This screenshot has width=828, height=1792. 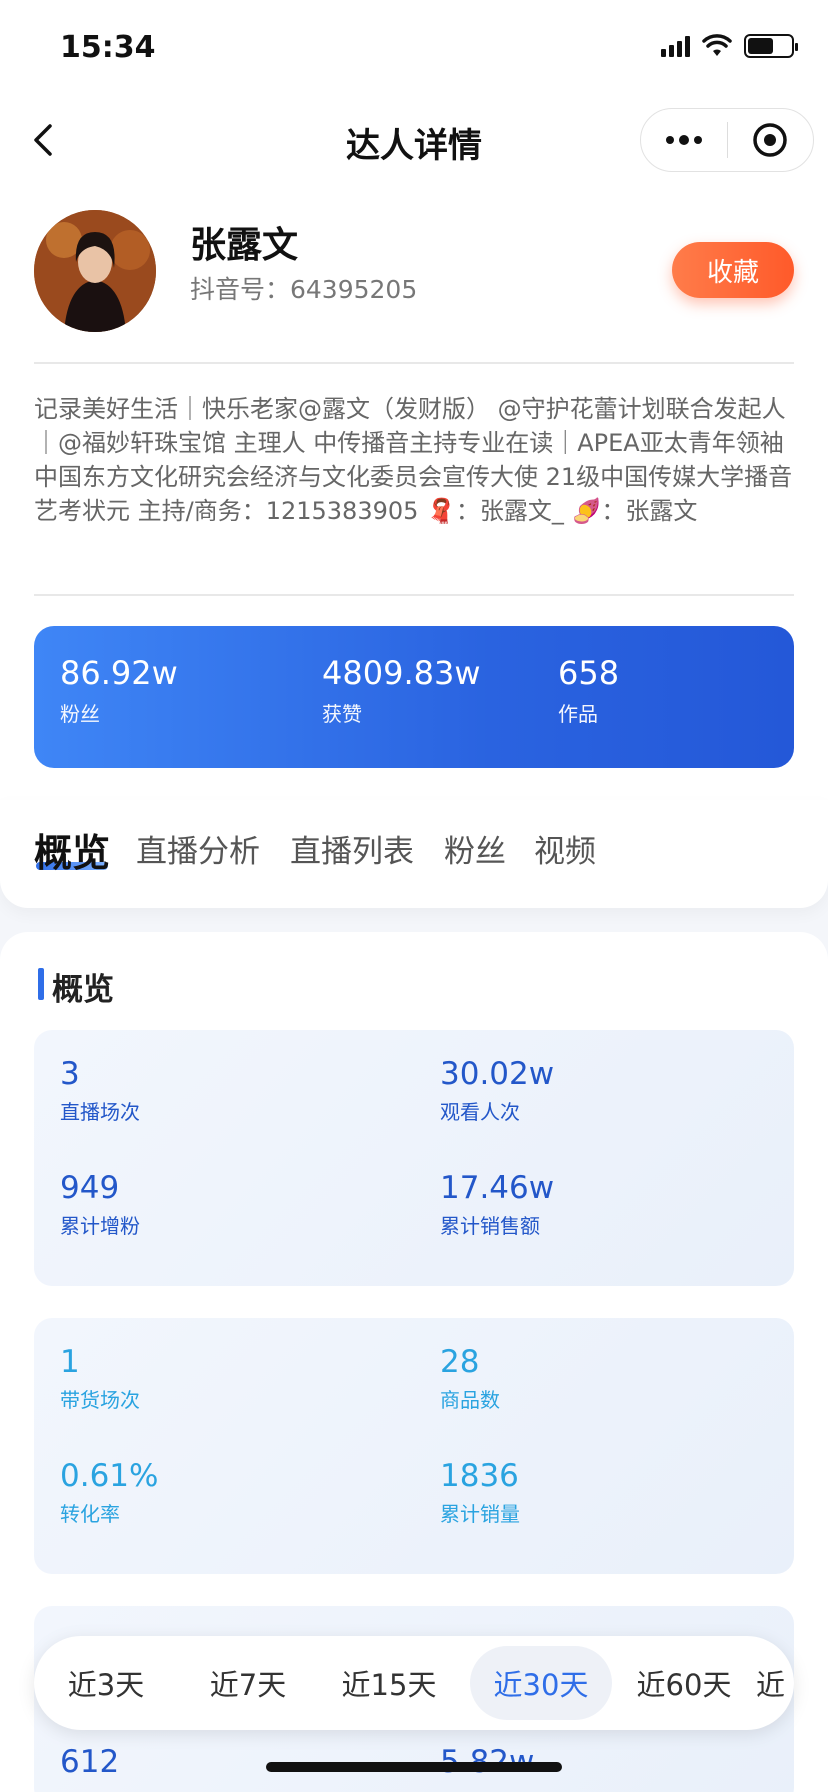 I want to click on signal-icon, so click(x=675, y=46).